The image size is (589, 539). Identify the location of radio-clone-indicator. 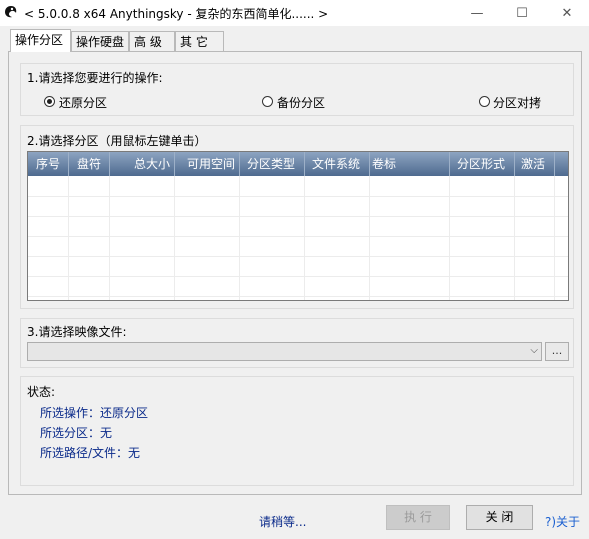
(484, 101).